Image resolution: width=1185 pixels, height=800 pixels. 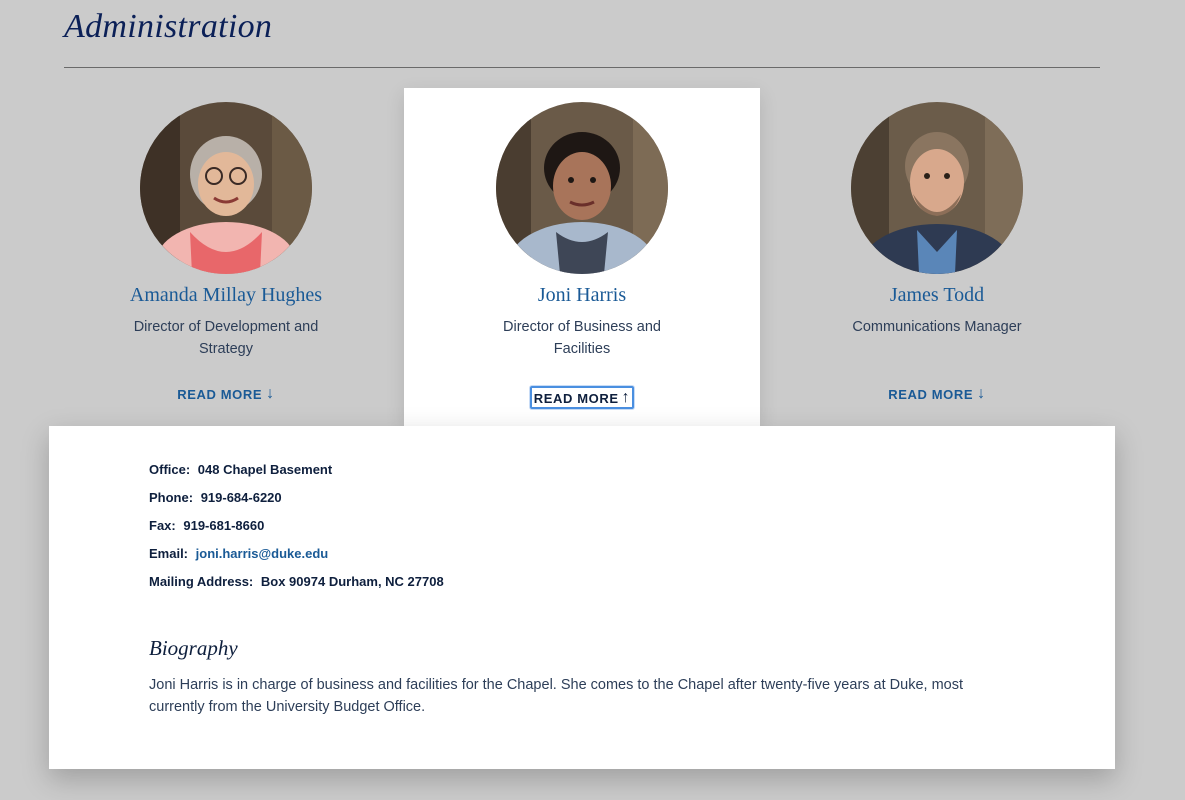 What do you see at coordinates (193, 648) in the screenshot?
I see `biography-heading: Biography` at bounding box center [193, 648].